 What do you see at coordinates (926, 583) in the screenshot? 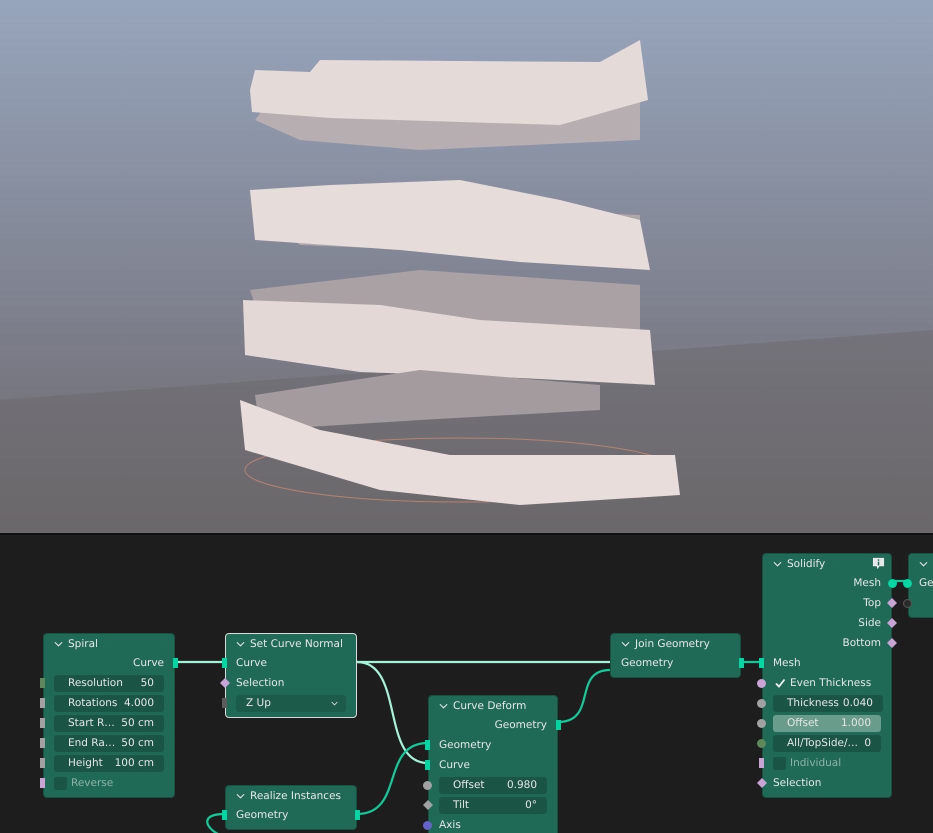
I see `socket-label: Ge` at bounding box center [926, 583].